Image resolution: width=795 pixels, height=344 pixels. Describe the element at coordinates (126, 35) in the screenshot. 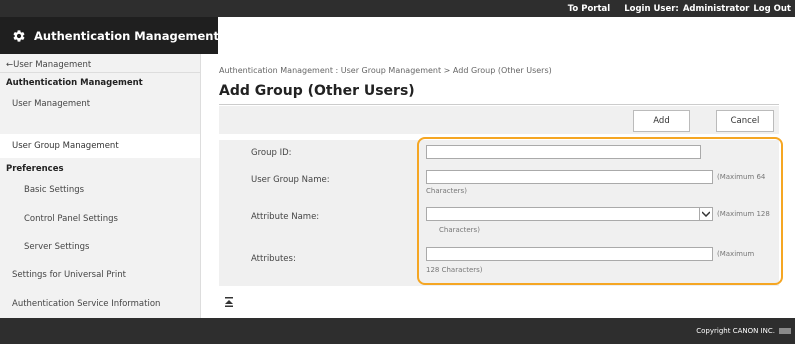

I see `app-title: Authentication Management` at that location.